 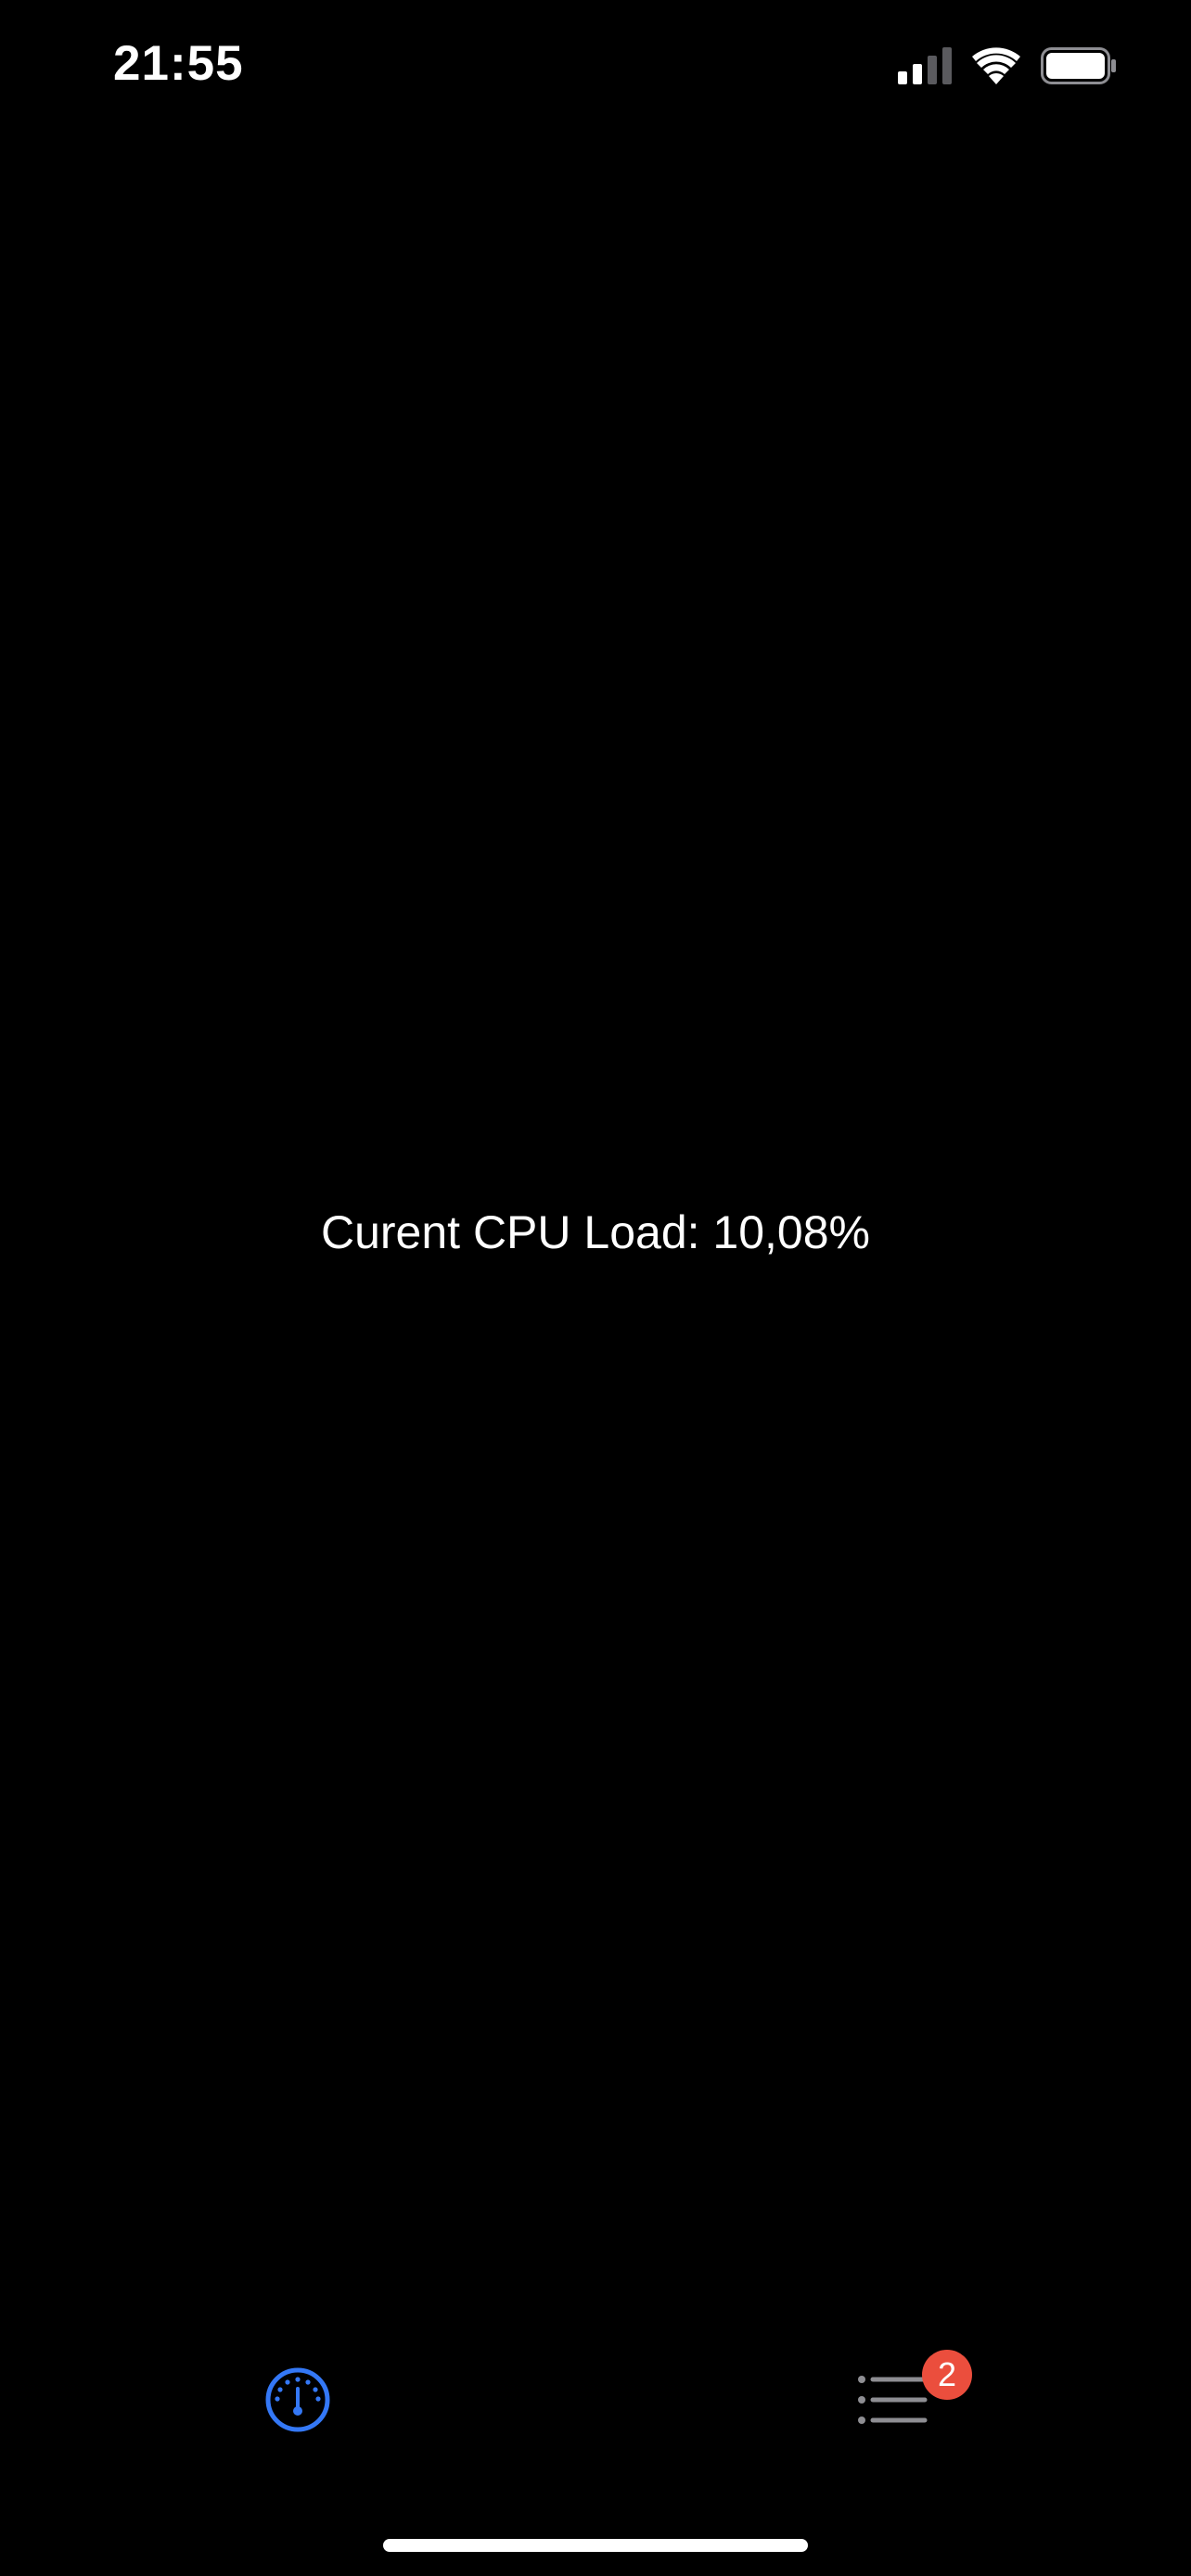 What do you see at coordinates (925, 67) in the screenshot?
I see `cellular-signal-icon` at bounding box center [925, 67].